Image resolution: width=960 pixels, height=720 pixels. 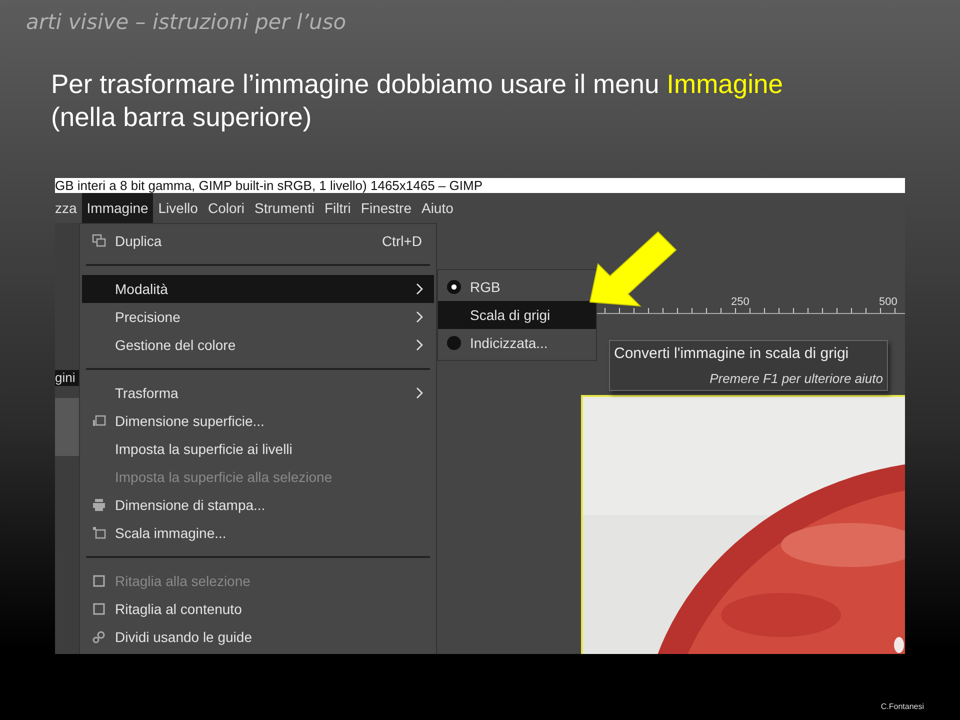 What do you see at coordinates (386, 208) in the screenshot?
I see `menu-bar-item: Finestre` at bounding box center [386, 208].